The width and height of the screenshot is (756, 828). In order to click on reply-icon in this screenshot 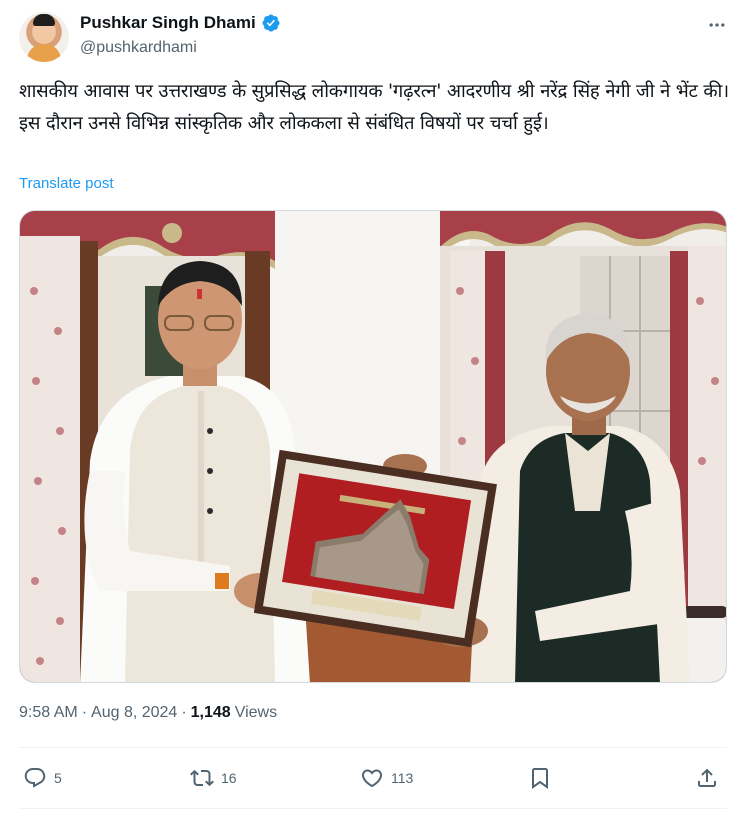, I will do `click(35, 778)`.